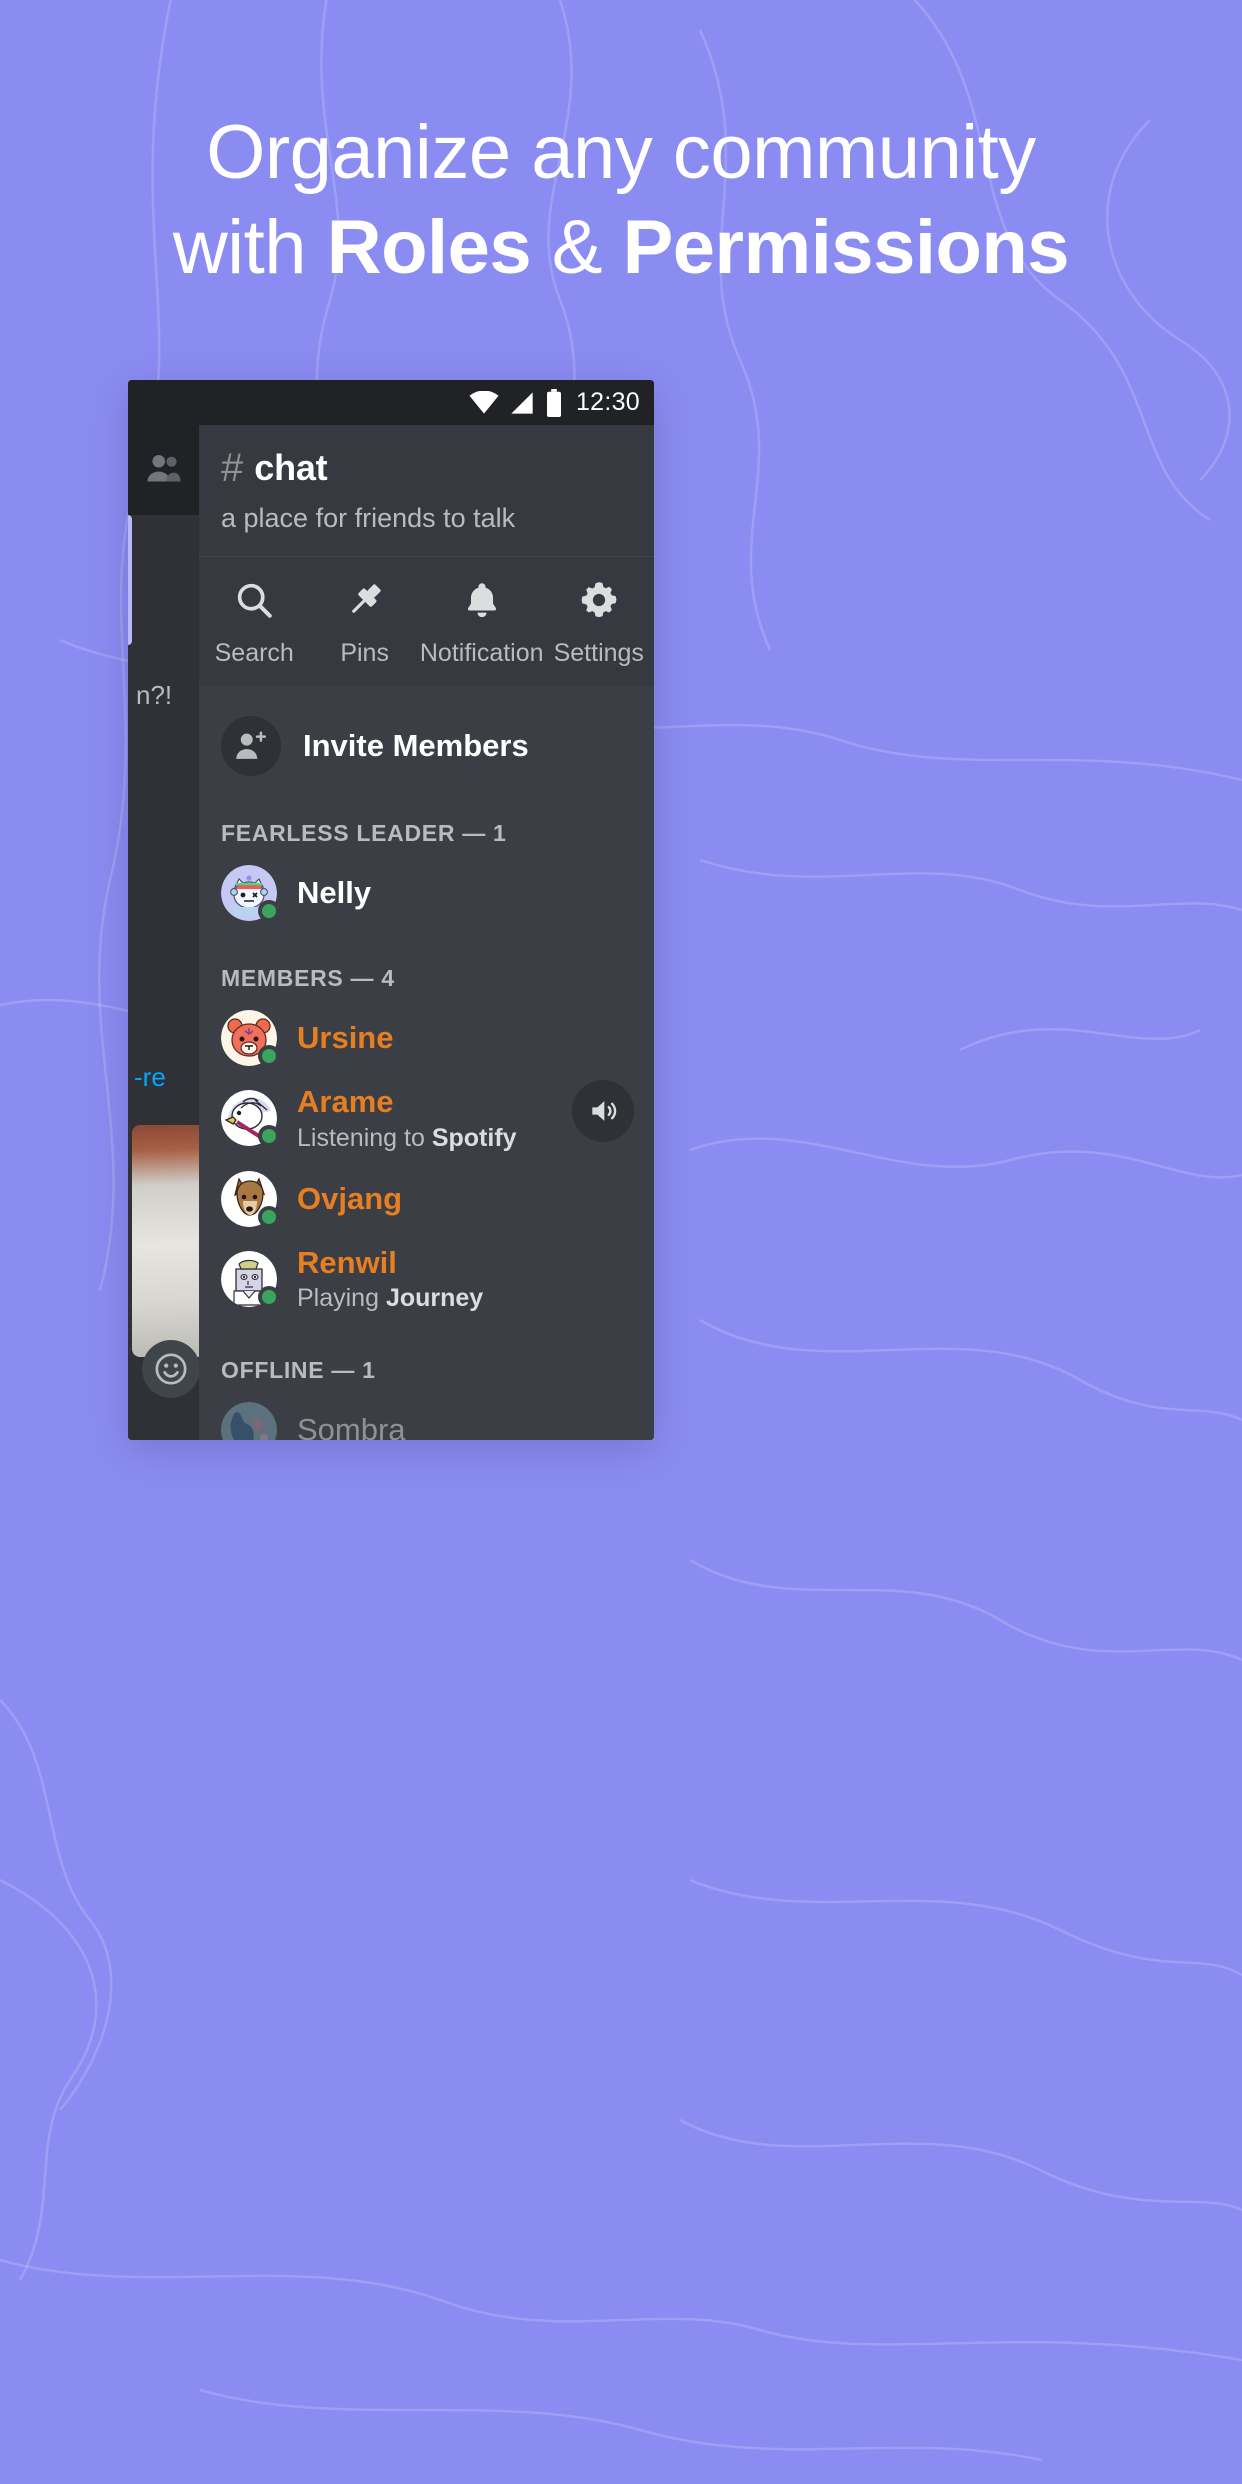  What do you see at coordinates (426, 1270) in the screenshot?
I see `member-row-renwil: Renwil Playing Journey` at bounding box center [426, 1270].